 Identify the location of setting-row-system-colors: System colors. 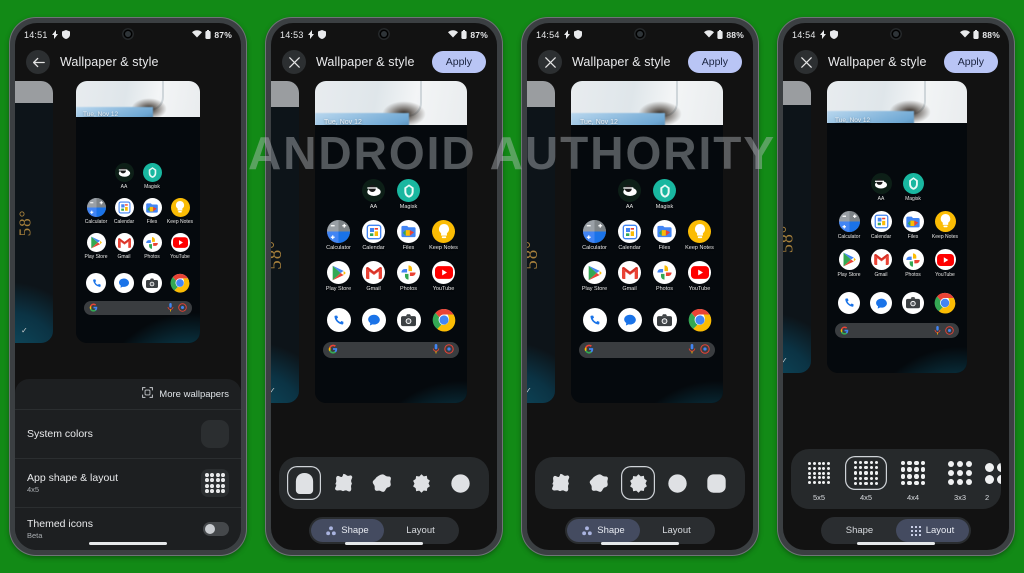
(128, 434).